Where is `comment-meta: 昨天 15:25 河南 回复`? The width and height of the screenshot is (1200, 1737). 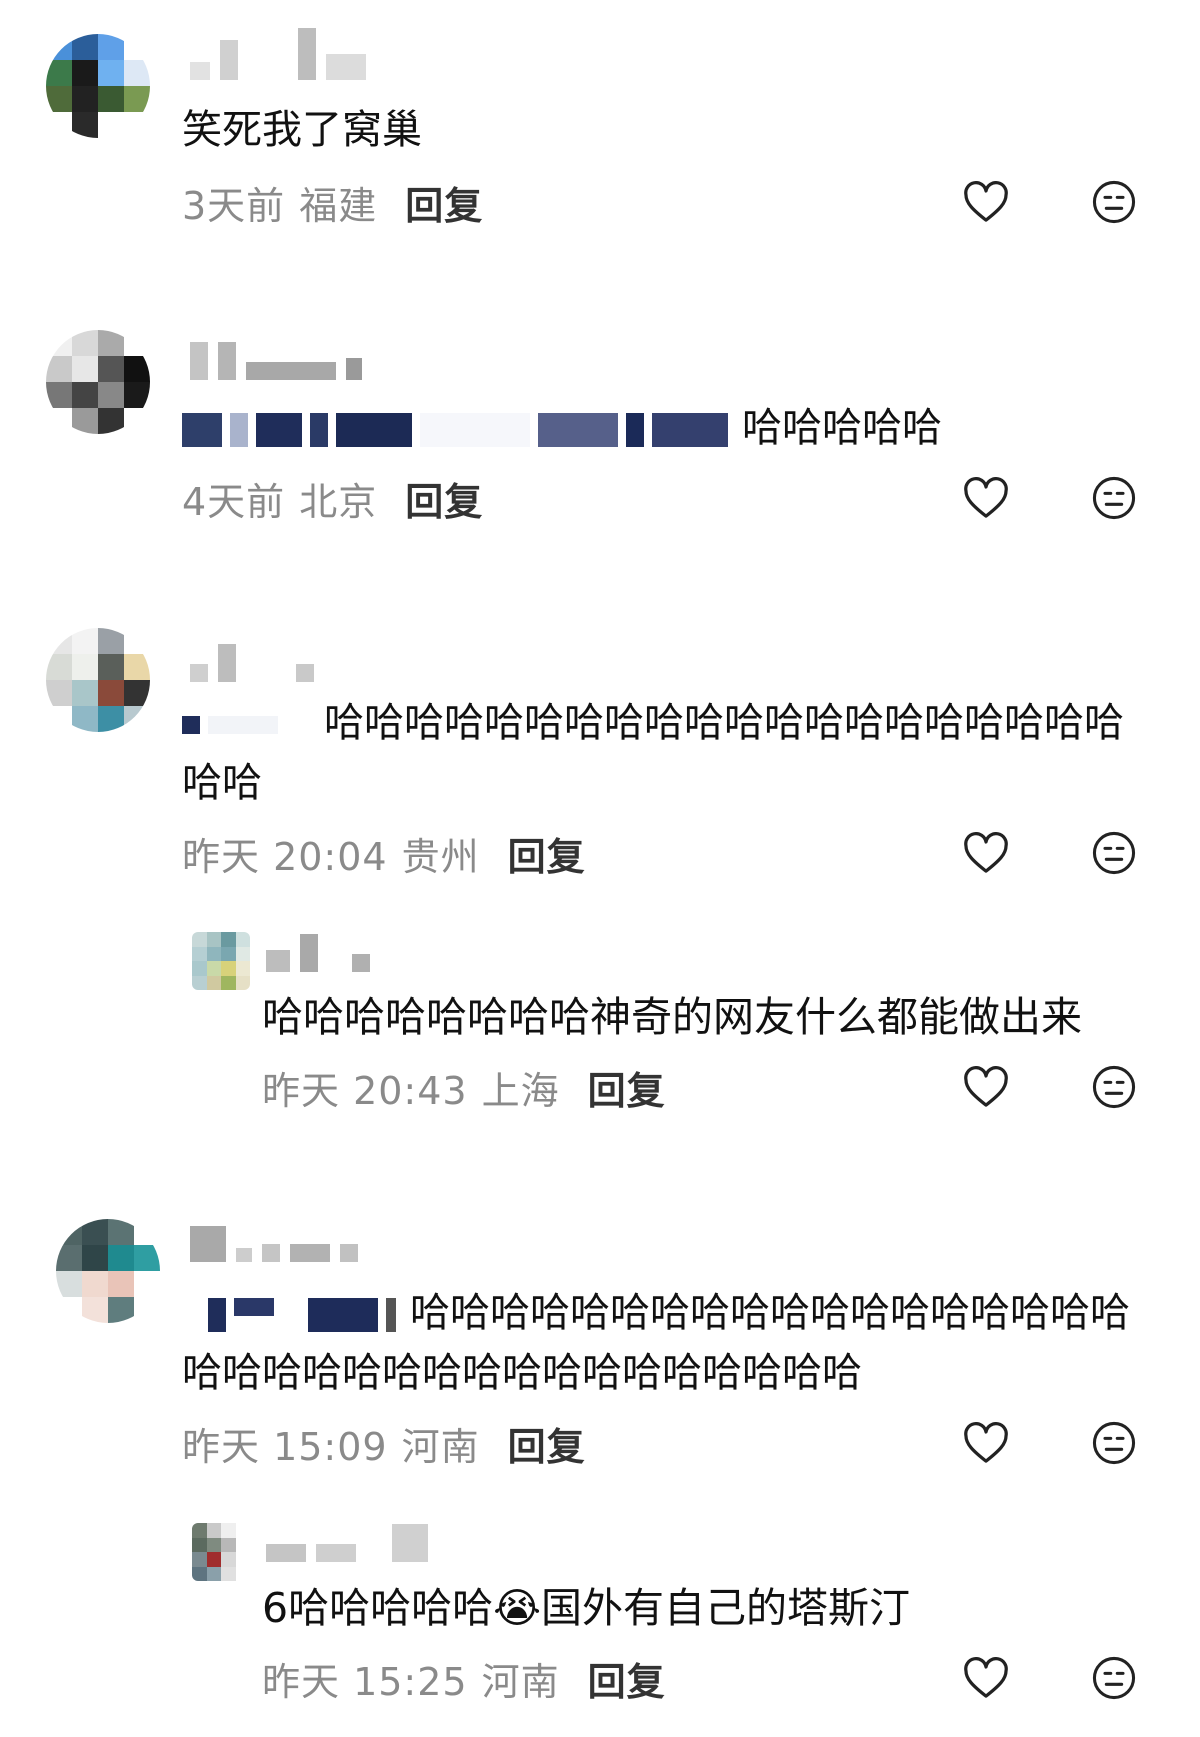
comment-meta: 昨天 15:25 河南 回复 is located at coordinates (464, 1678).